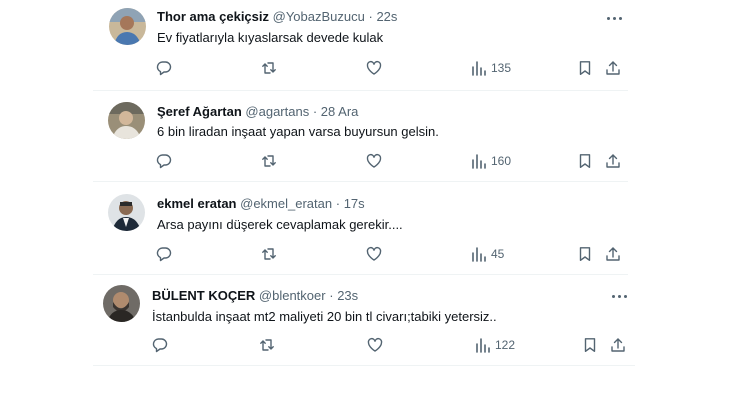 Image resolution: width=730 pixels, height=420 pixels. Describe the element at coordinates (347, 295) in the screenshot. I see `timestamp: 23s` at that location.